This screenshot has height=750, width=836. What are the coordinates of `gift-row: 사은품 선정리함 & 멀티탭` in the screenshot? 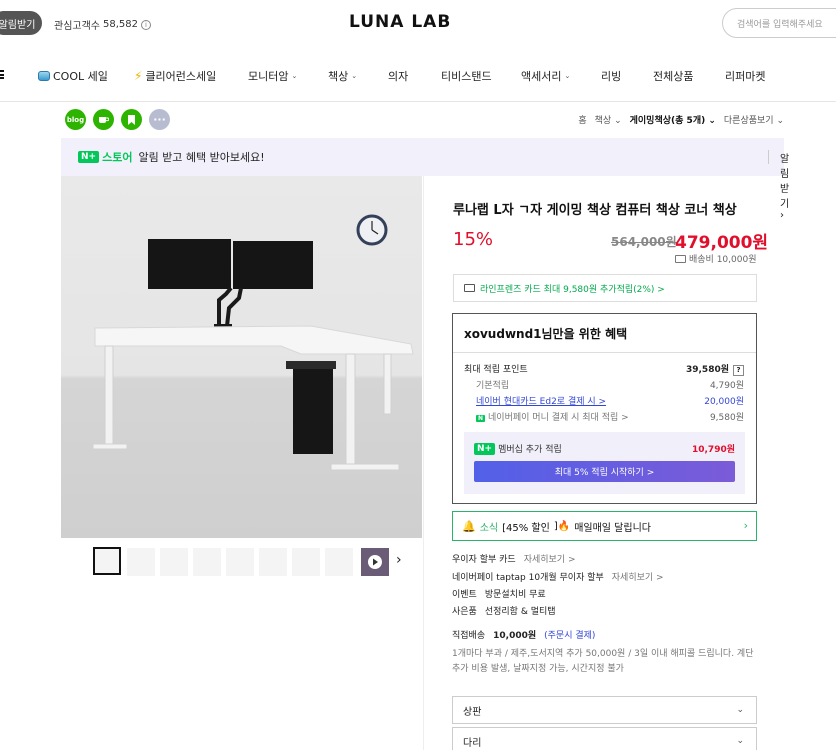 It's located at (504, 612).